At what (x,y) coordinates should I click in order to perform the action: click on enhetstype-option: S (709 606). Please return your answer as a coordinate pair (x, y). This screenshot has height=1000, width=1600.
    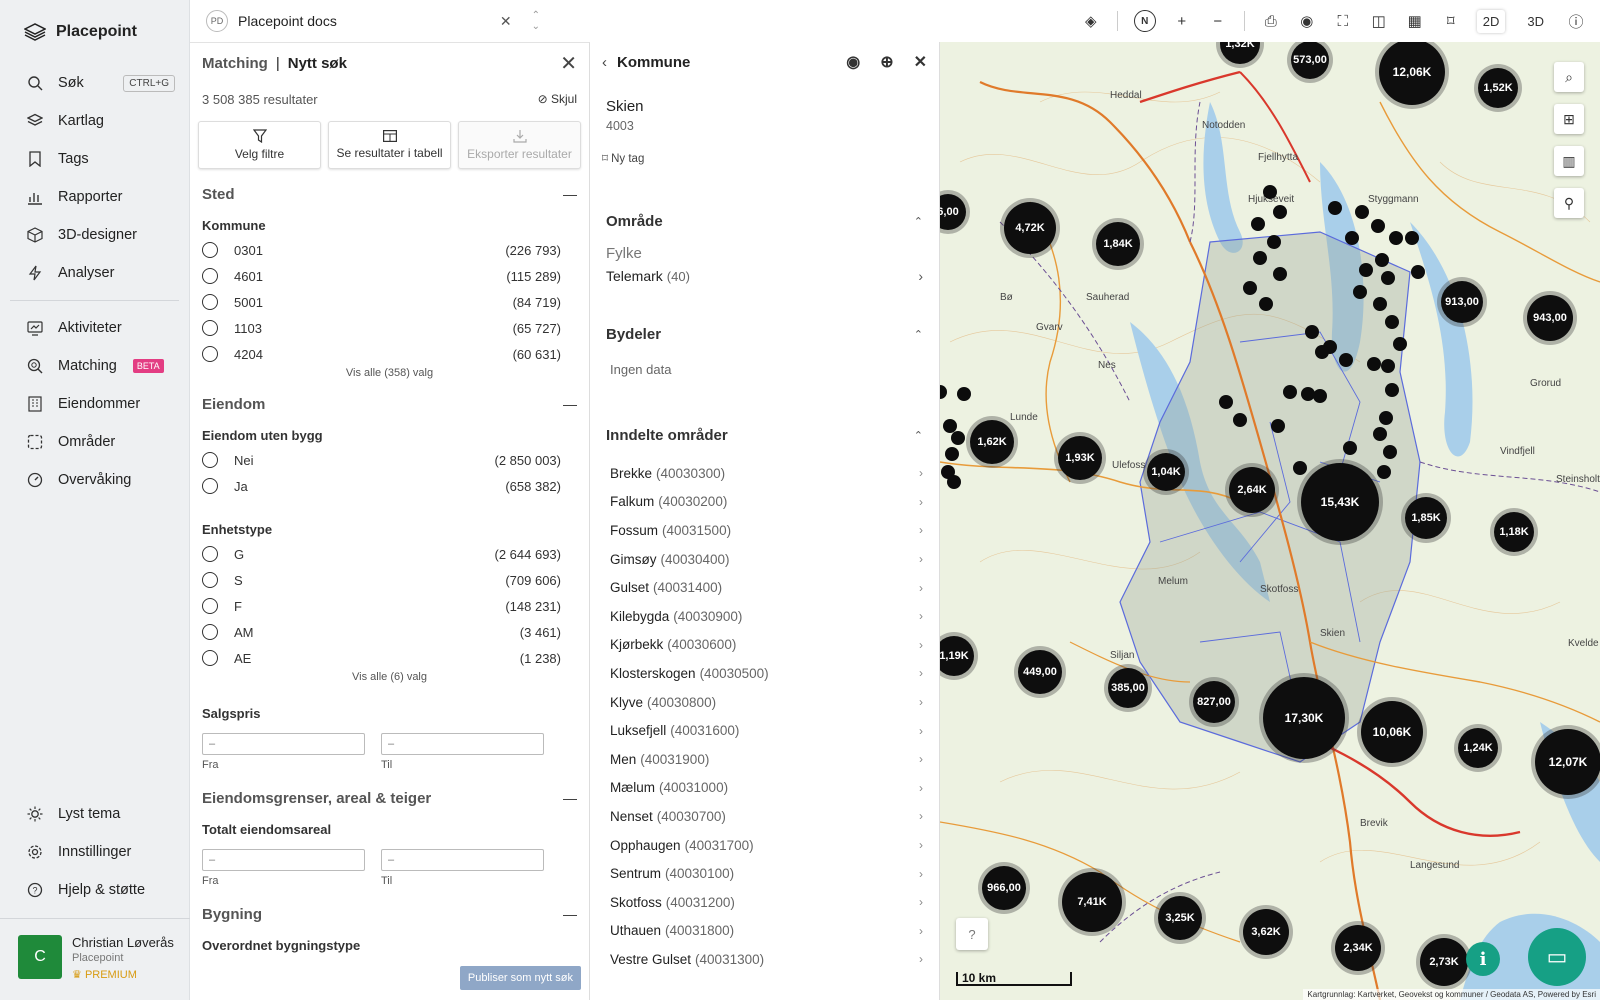
    Looking at the image, I should click on (389, 580).